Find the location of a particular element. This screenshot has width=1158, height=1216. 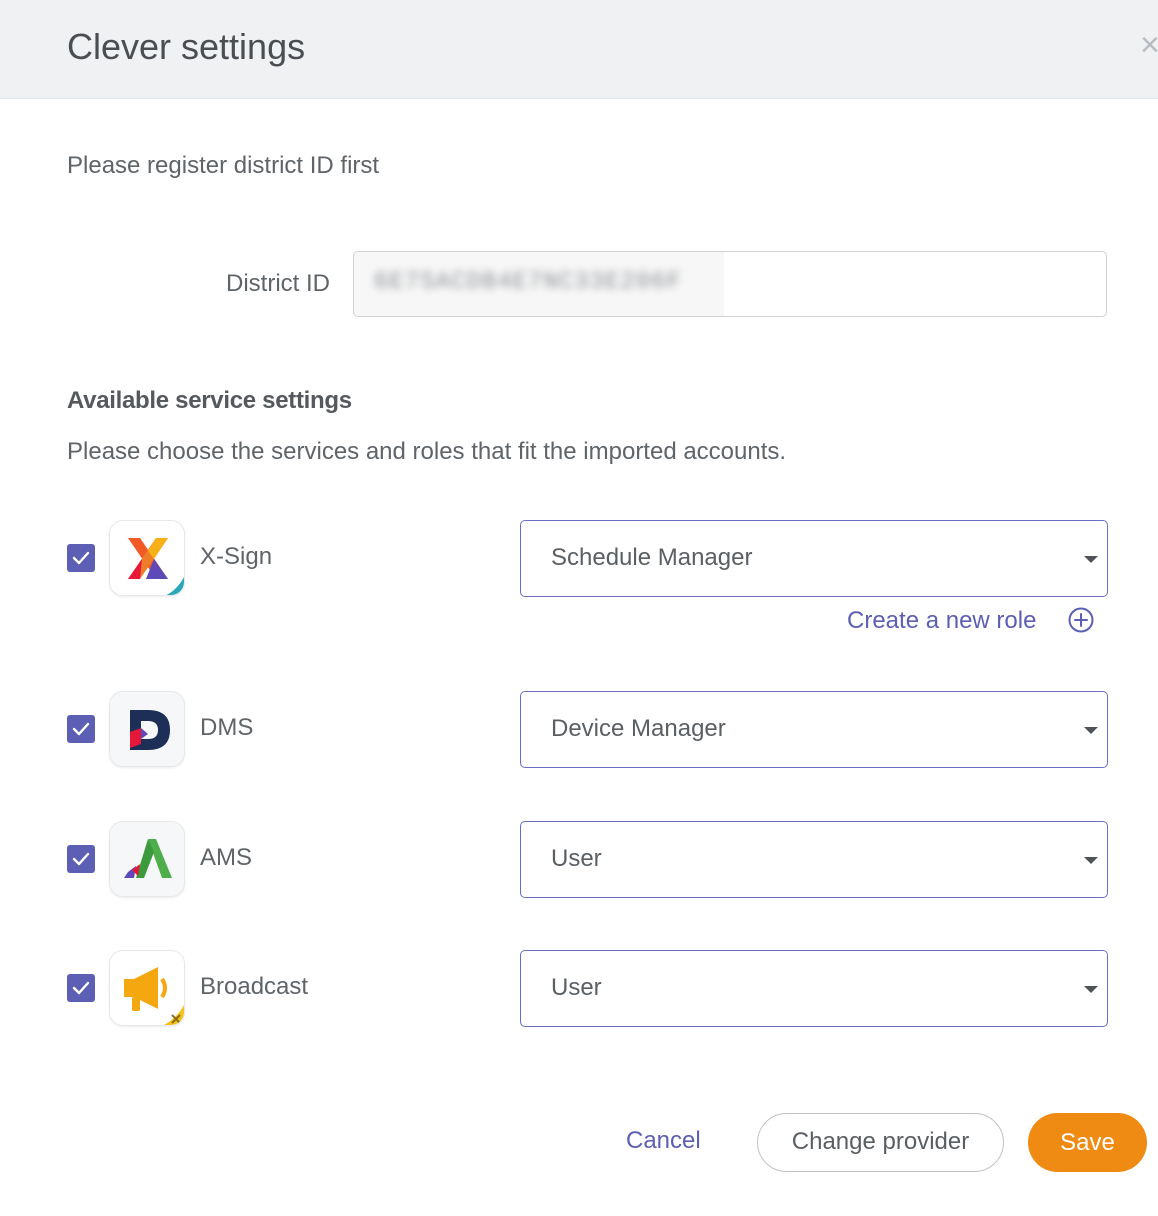

service-checkbox-dms is located at coordinates (81, 729).